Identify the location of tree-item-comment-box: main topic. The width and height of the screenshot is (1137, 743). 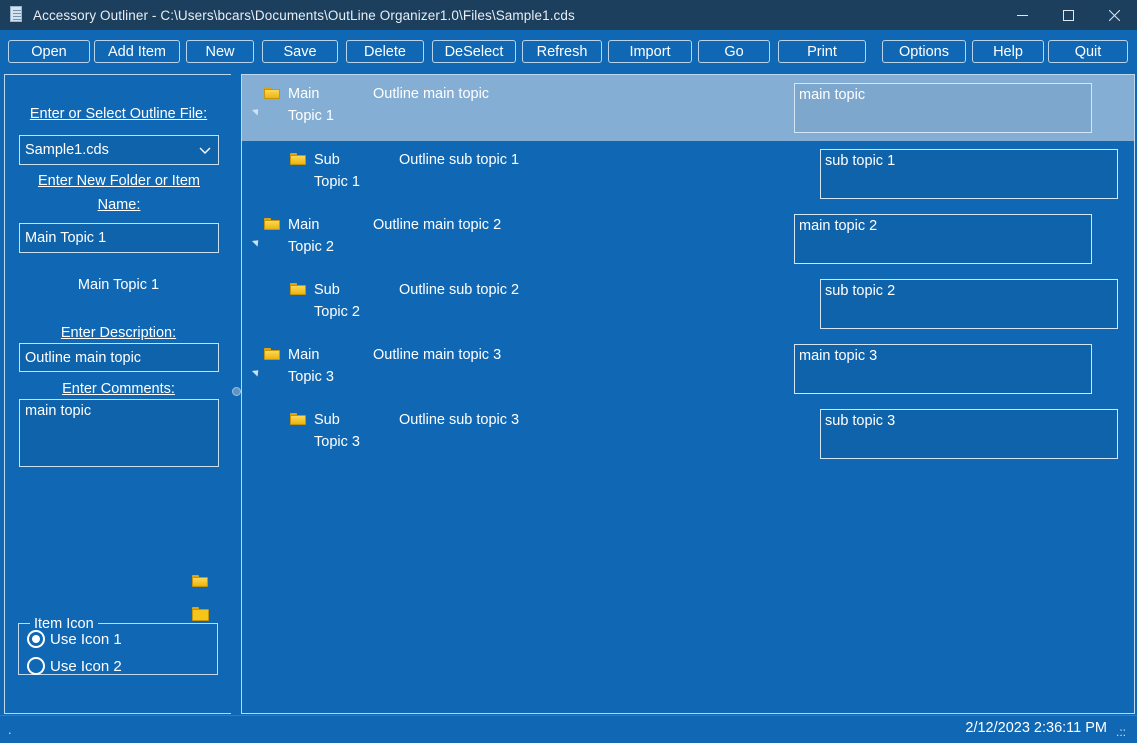
(943, 108).